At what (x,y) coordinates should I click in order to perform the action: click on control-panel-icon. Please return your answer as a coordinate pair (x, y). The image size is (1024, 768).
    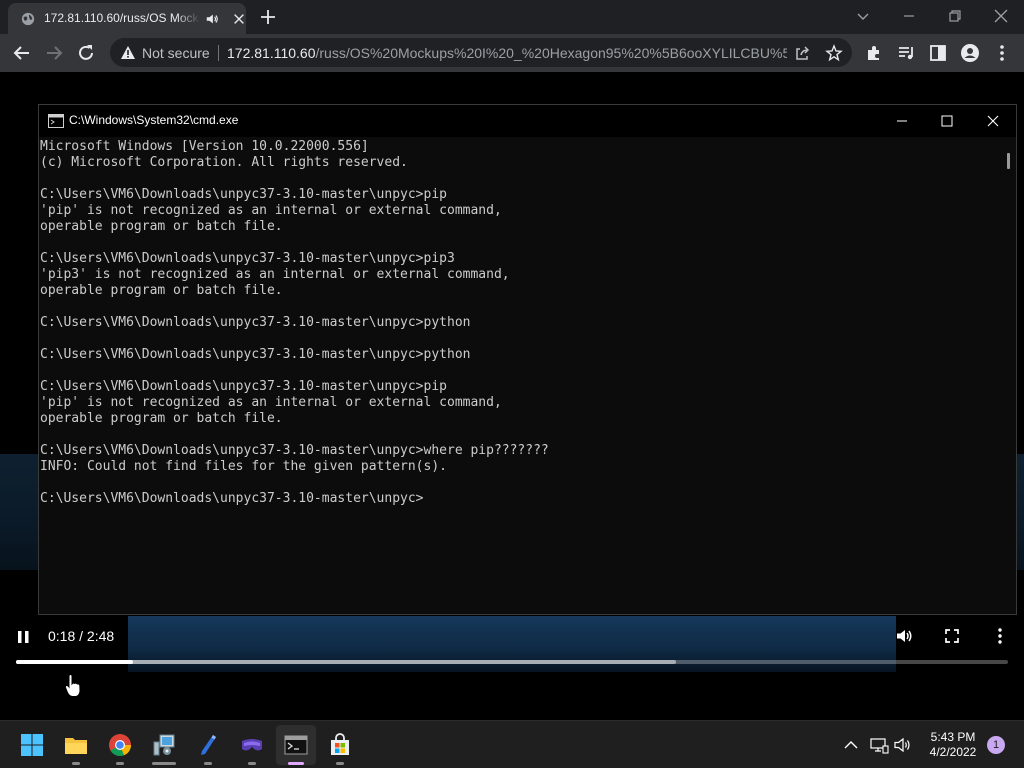
    Looking at the image, I should click on (164, 745).